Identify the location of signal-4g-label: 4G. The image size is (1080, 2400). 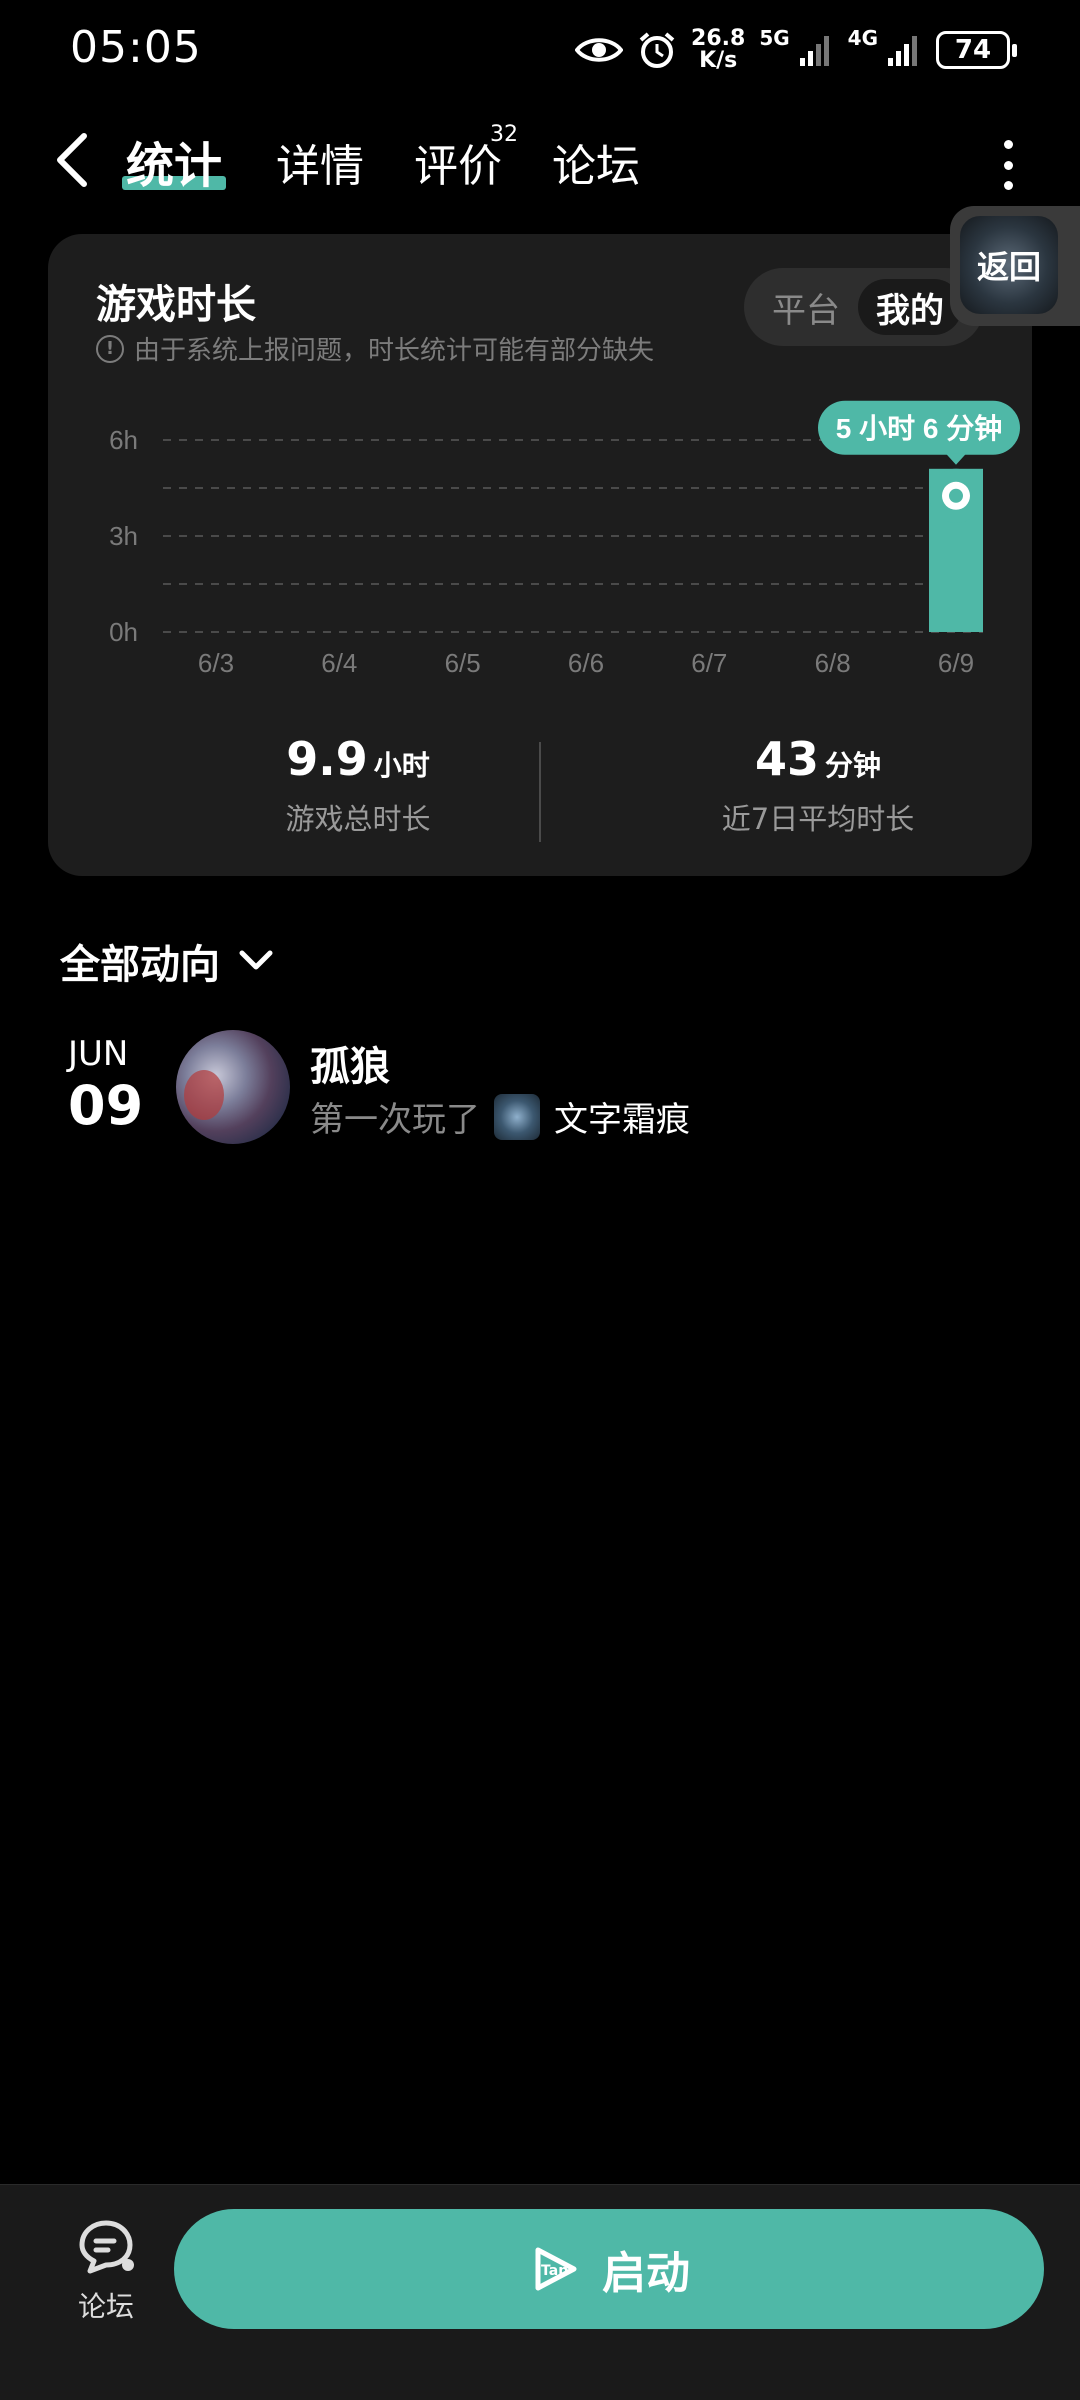
(862, 38).